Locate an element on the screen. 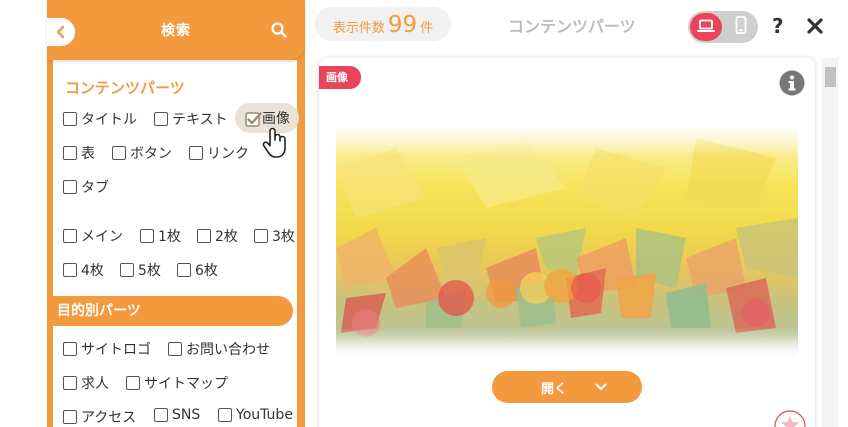 Image resolution: width=848 pixels, height=427 pixels. checkbox-5-sheet: 5枚 is located at coordinates (140, 270).